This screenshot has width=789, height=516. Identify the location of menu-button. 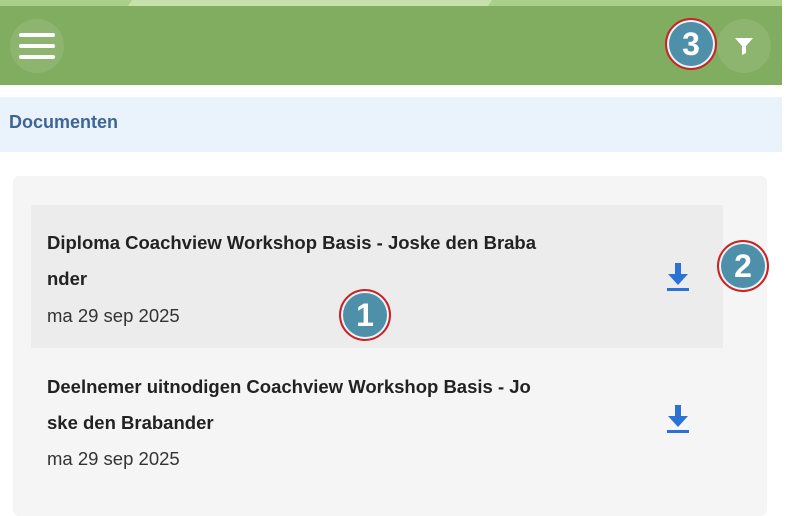
(37, 46).